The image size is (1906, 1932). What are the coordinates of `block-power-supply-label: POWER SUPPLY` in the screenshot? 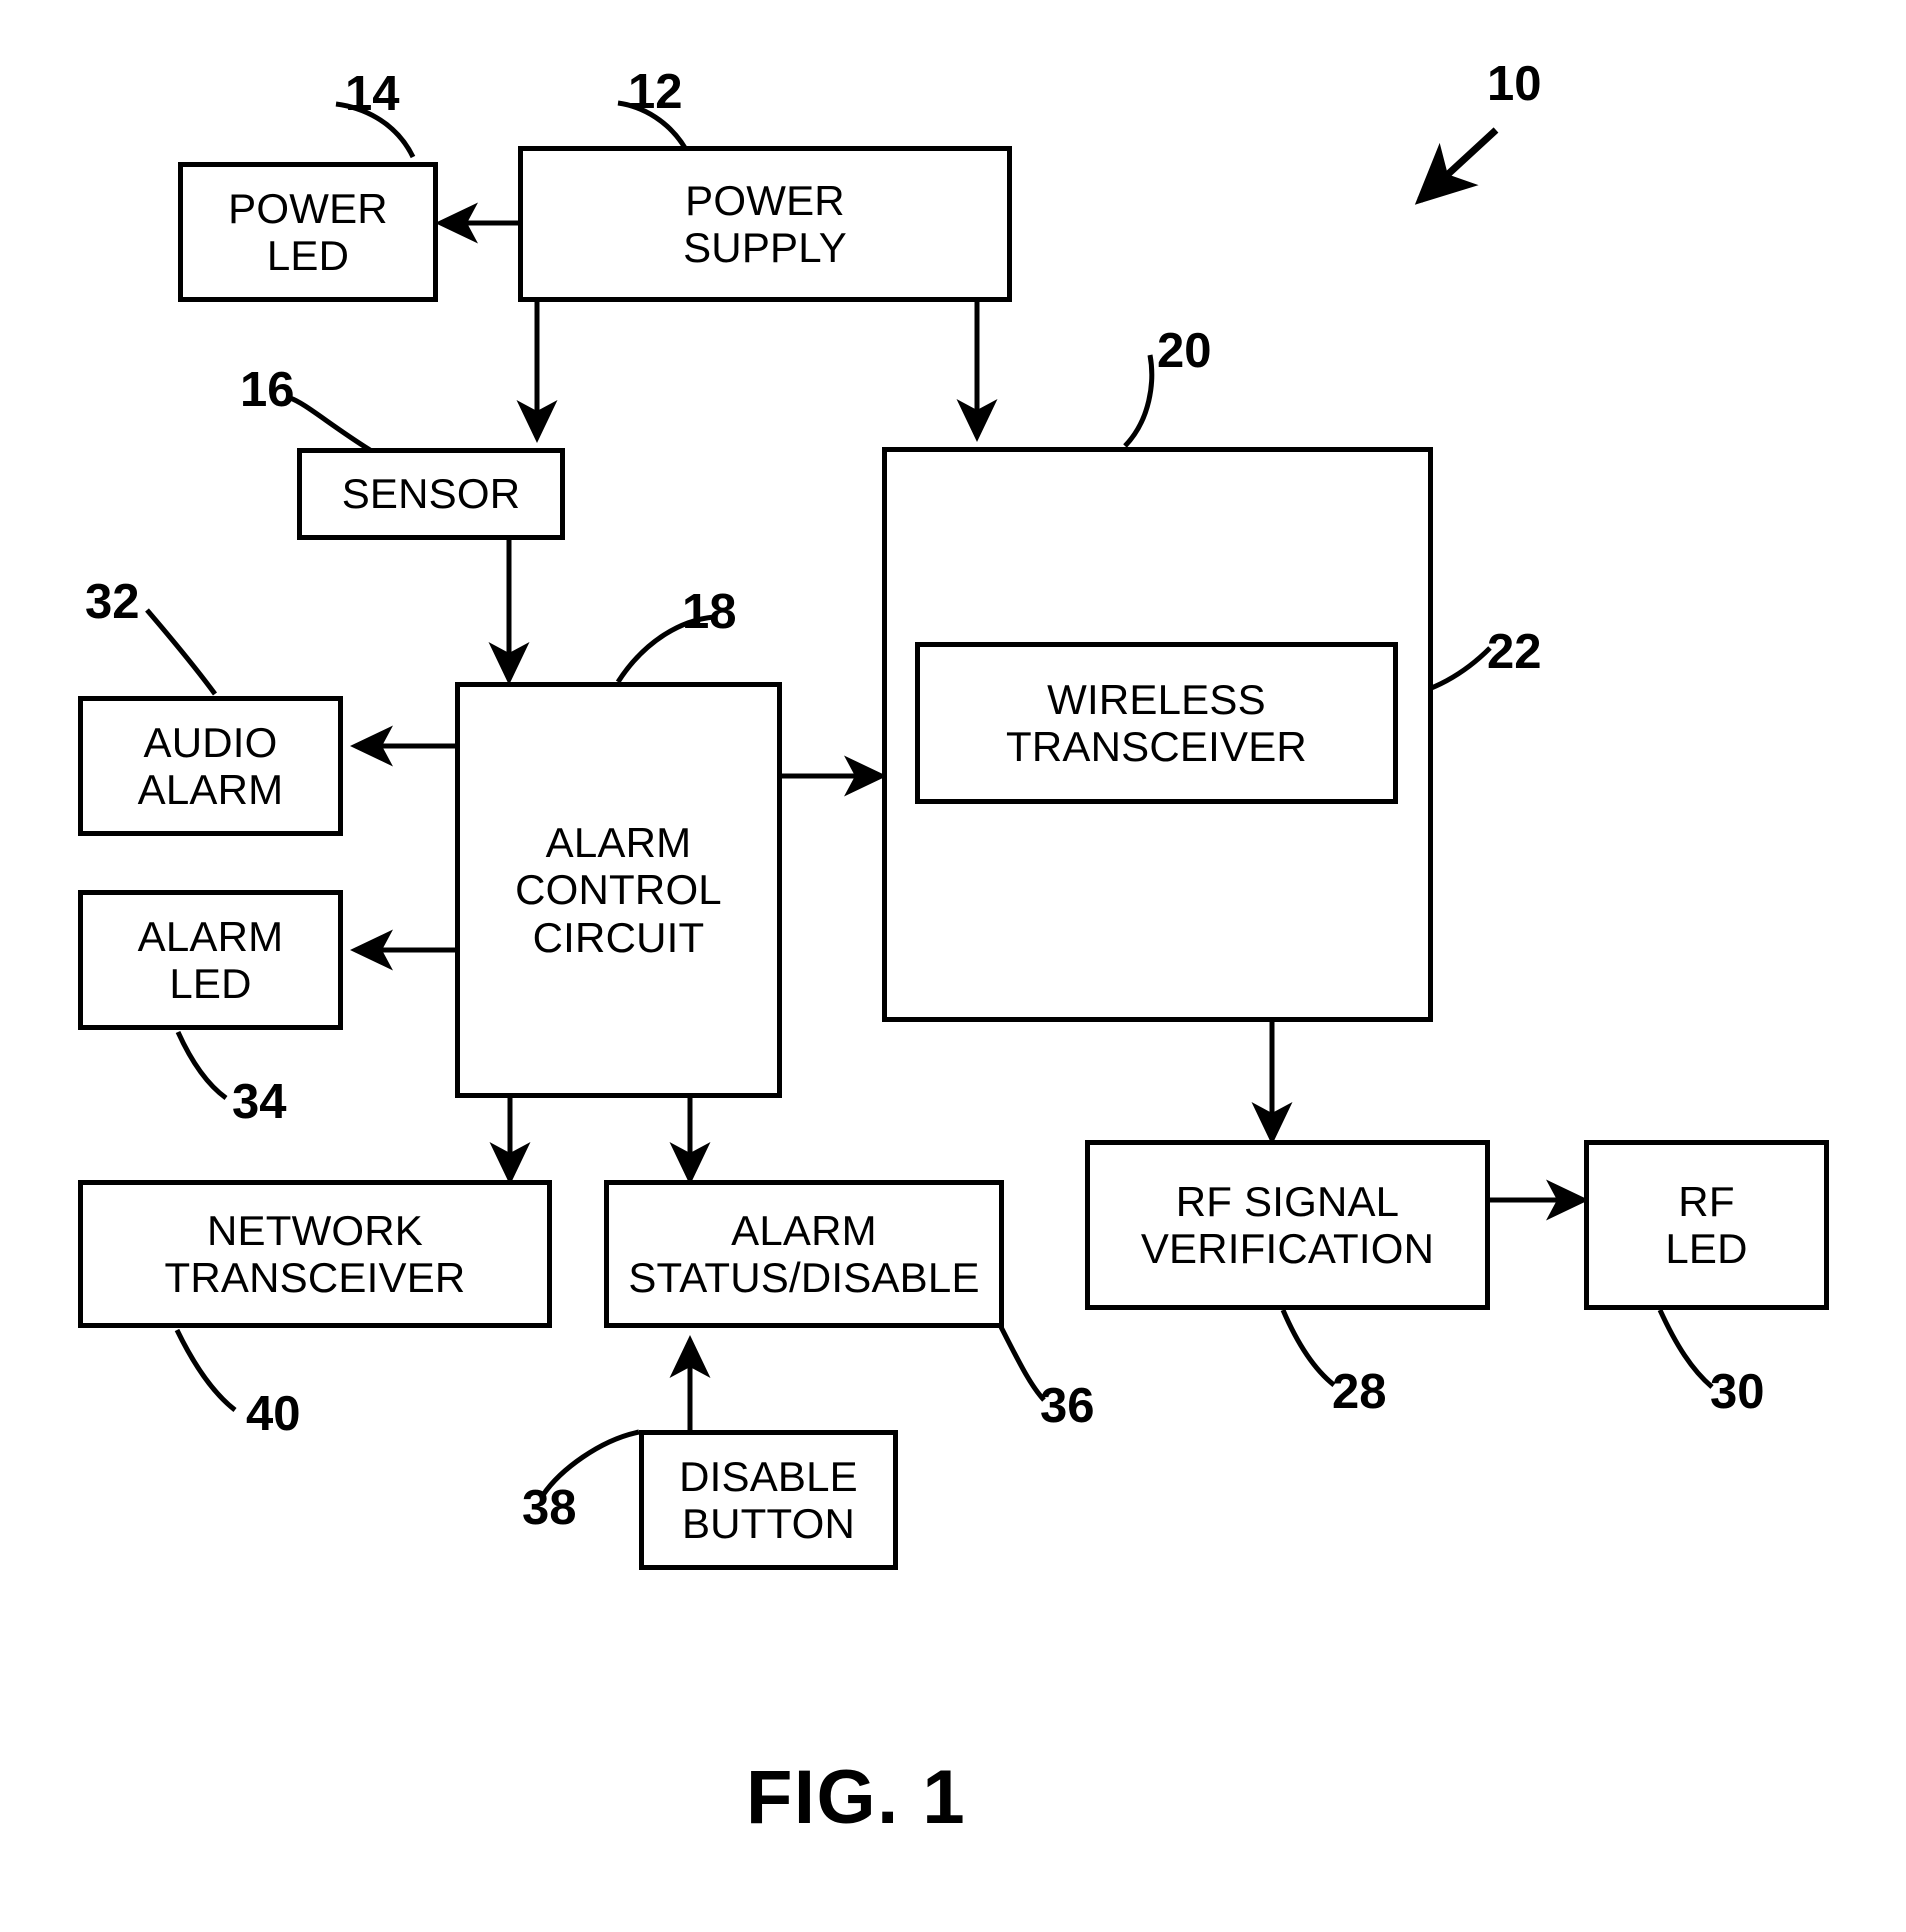 It's located at (765, 223).